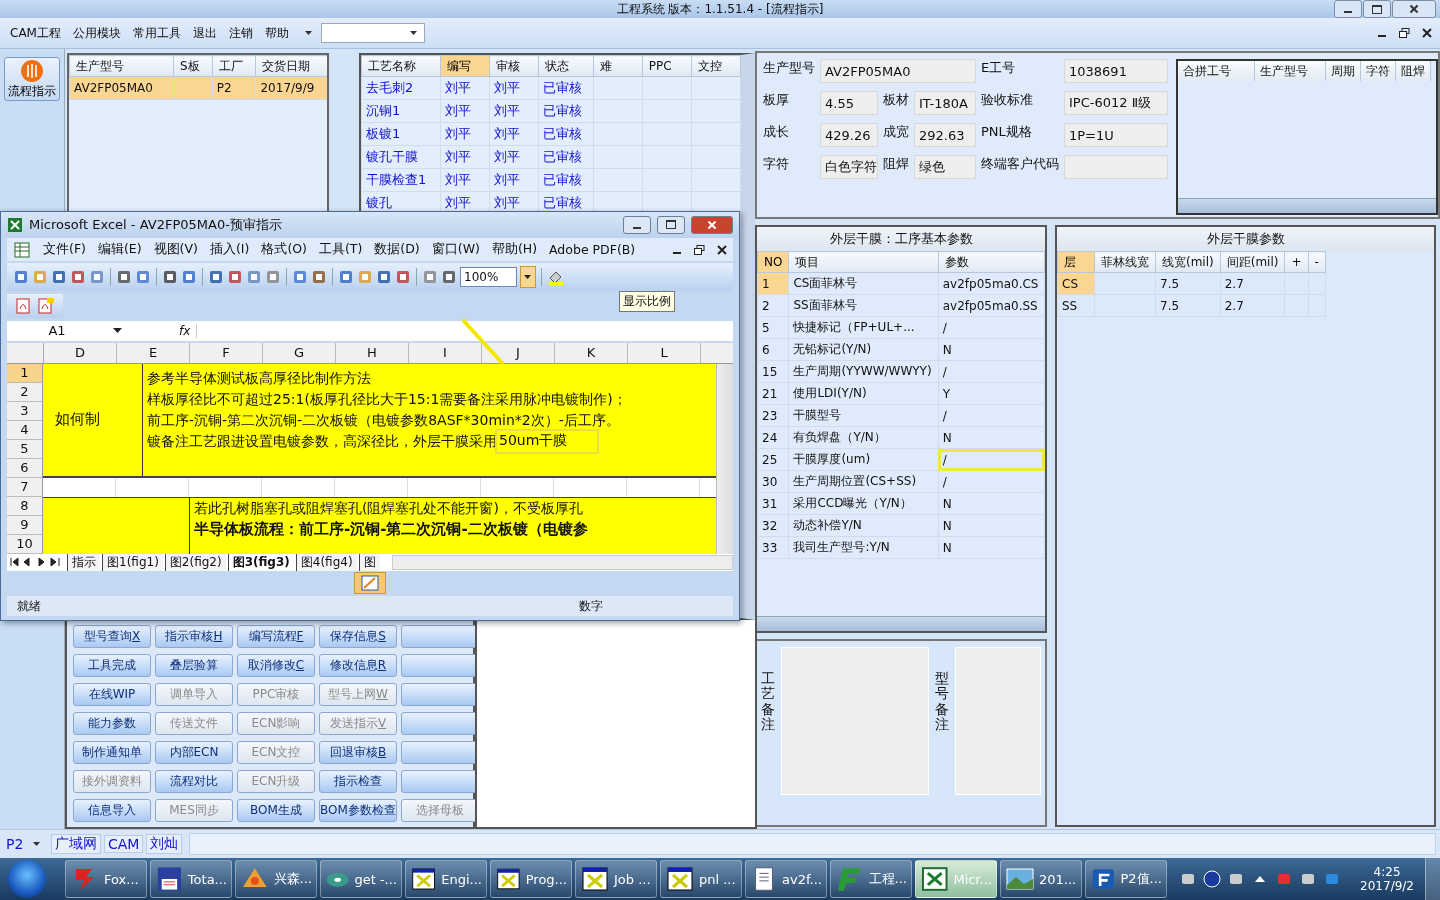 Image resolution: width=1440 pixels, height=900 pixels. Describe the element at coordinates (1116, 103) in the screenshot. I see `text-field: IPC-6012 Ⅱ级` at that location.